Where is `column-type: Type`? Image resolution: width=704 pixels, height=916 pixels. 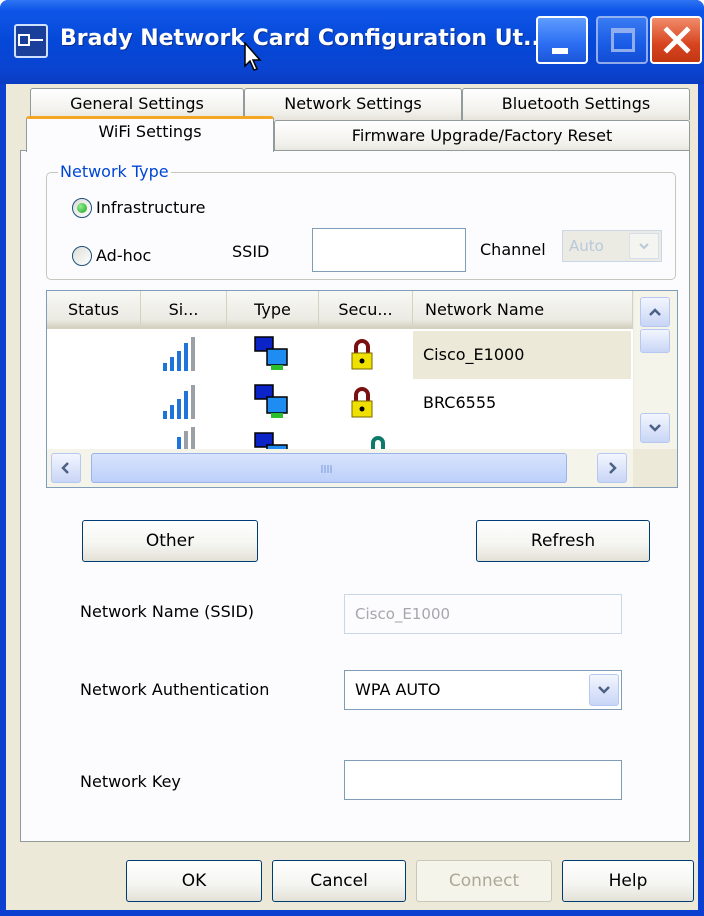
column-type: Type is located at coordinates (273, 310).